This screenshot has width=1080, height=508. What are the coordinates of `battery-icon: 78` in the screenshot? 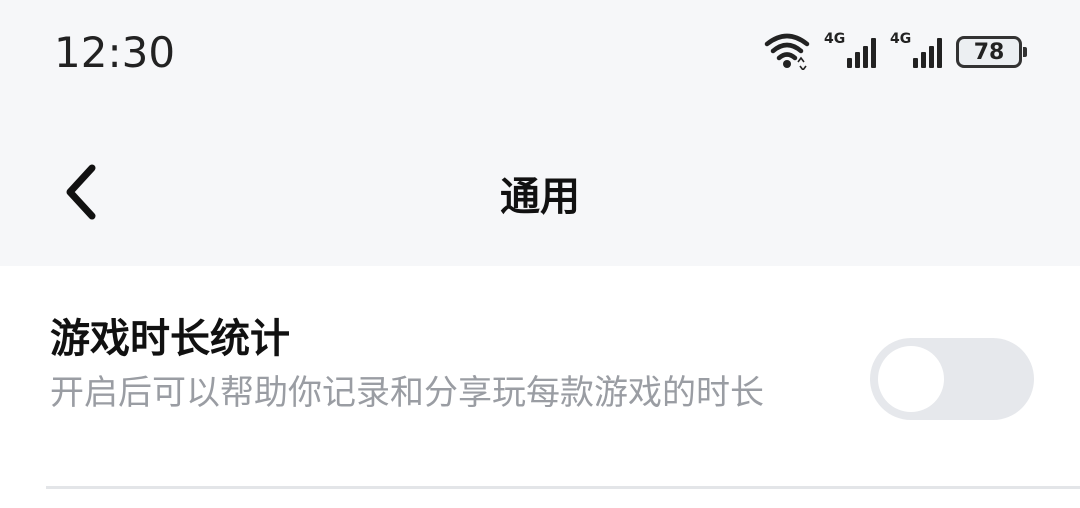 It's located at (991, 52).